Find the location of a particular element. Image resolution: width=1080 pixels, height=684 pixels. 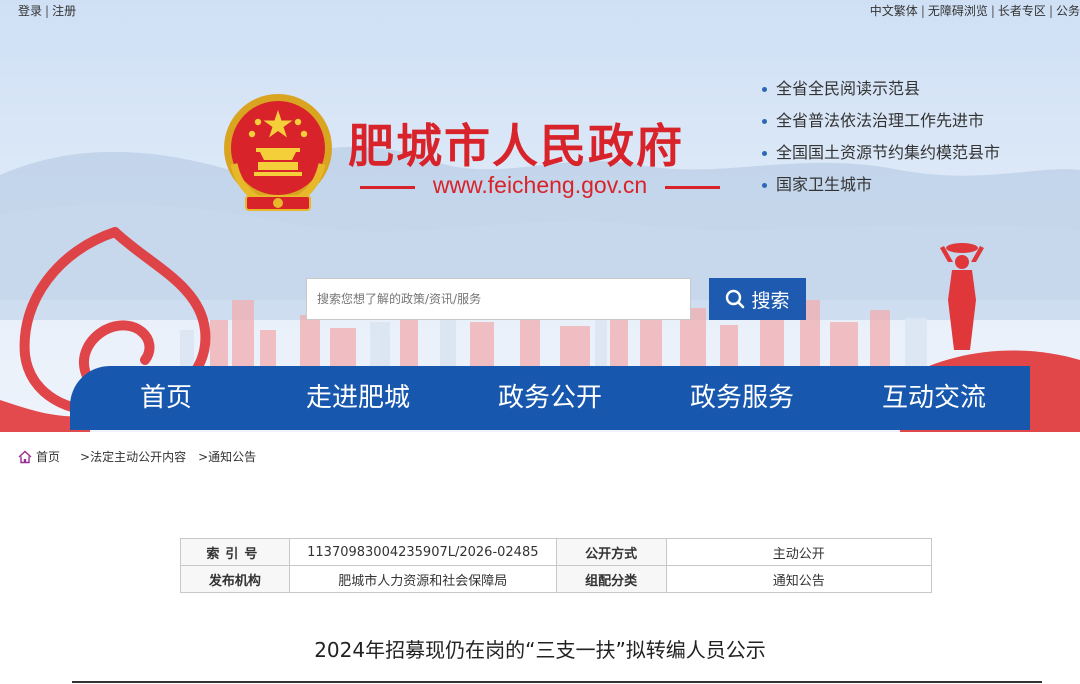

login-link: 登录 is located at coordinates (30, 11).